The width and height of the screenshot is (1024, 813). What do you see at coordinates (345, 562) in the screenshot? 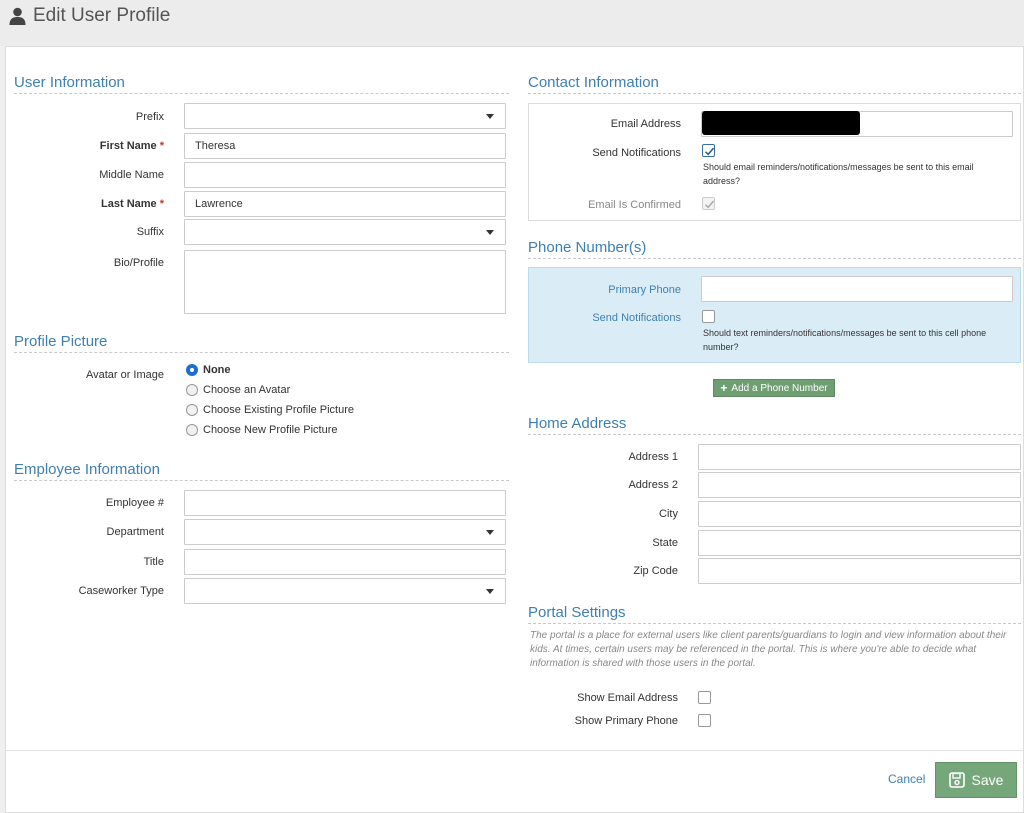
I see `title-input` at bounding box center [345, 562].